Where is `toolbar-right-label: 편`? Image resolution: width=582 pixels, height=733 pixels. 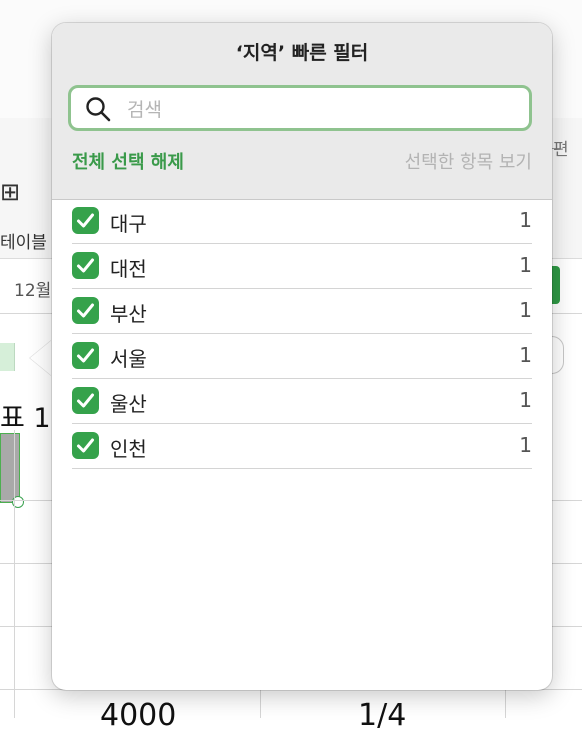 toolbar-right-label: 편 is located at coordinates (561, 147).